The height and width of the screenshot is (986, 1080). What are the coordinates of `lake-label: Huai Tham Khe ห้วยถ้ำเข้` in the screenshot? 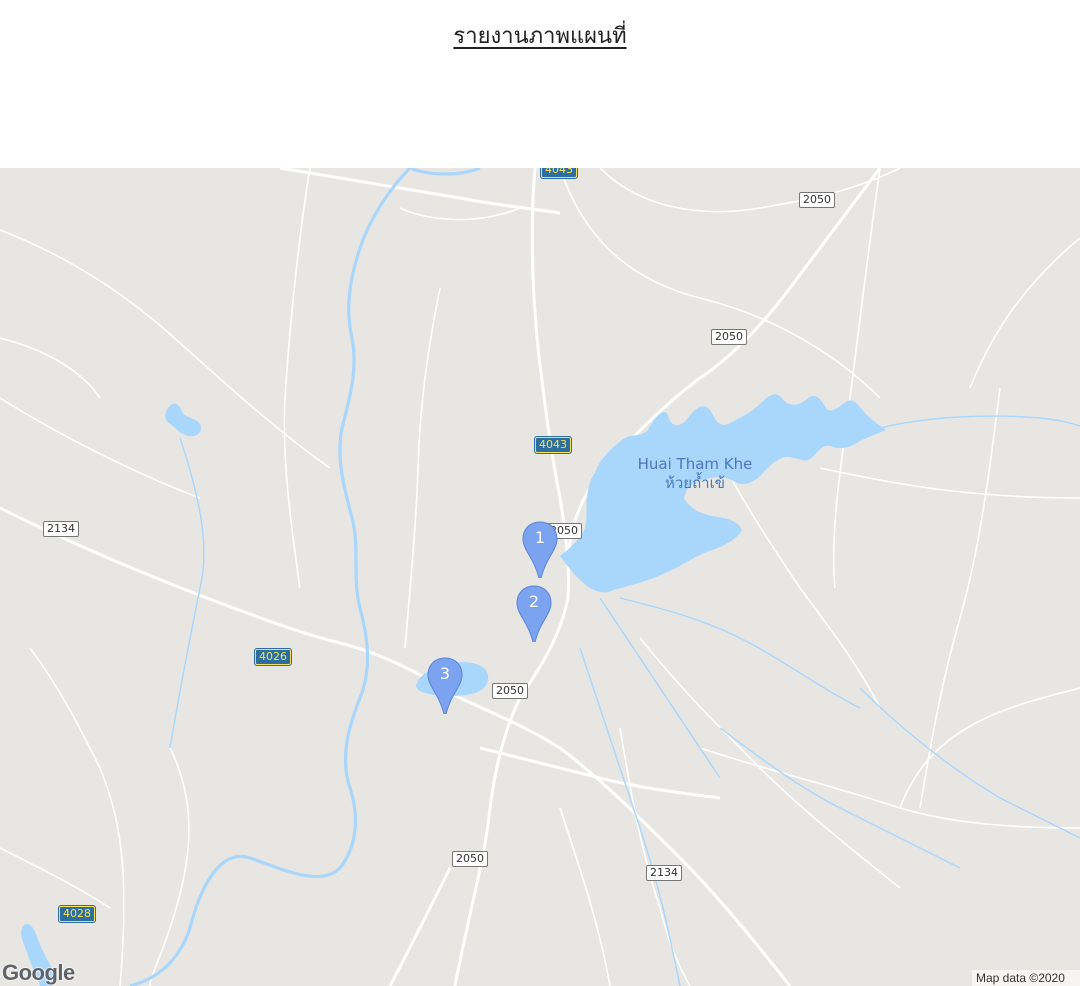 It's located at (695, 474).